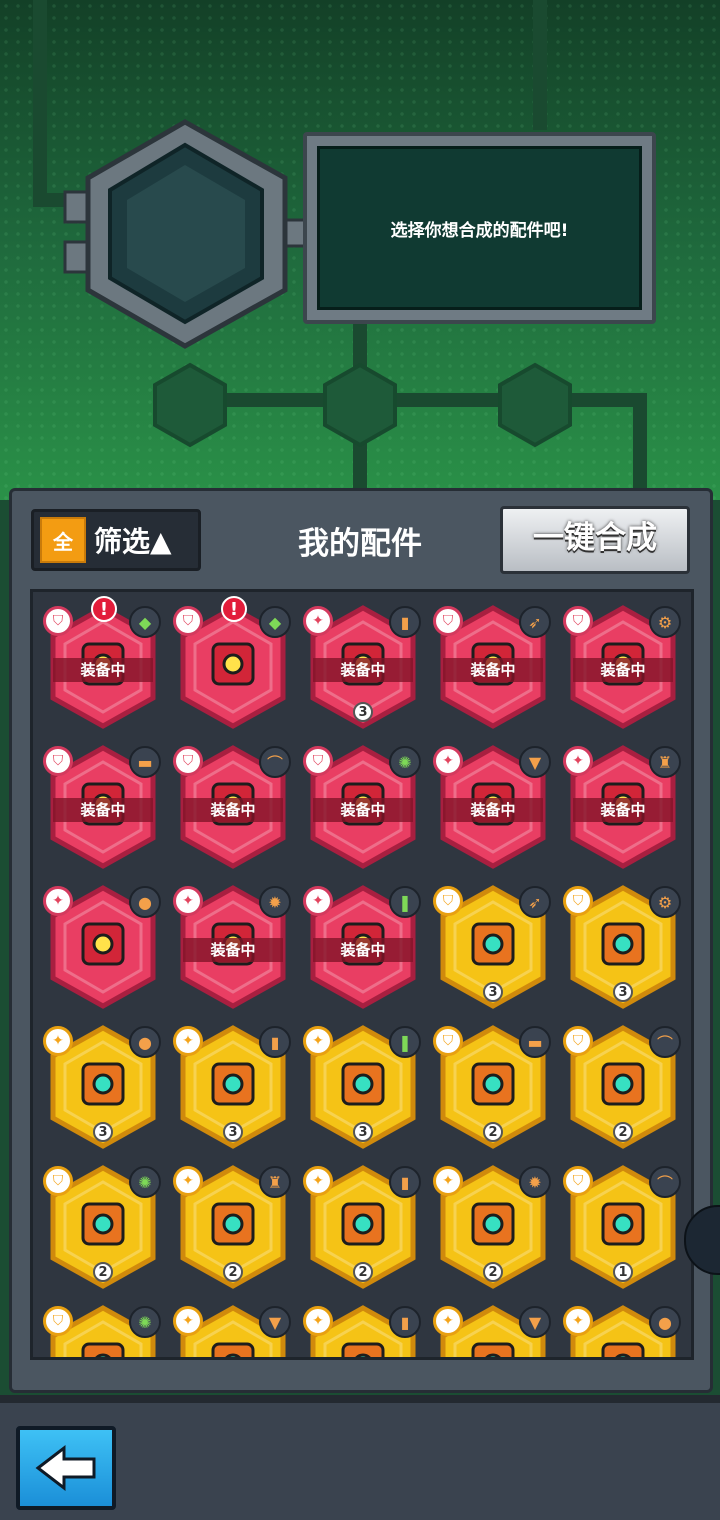 The height and width of the screenshot is (1520, 720). I want to click on filter-all-badge: 全, so click(63, 540).